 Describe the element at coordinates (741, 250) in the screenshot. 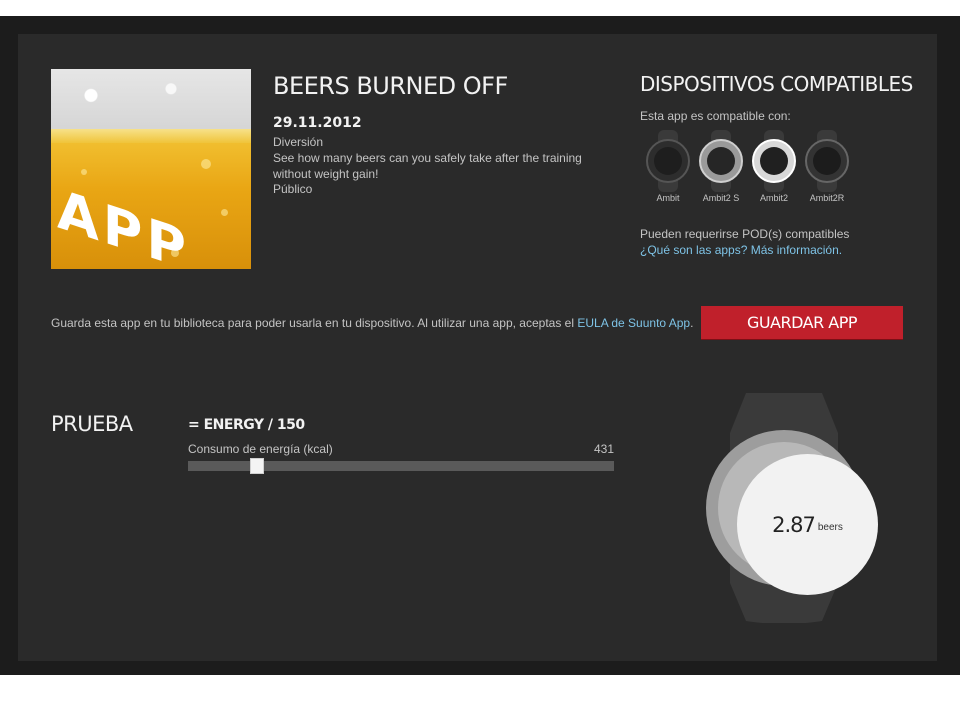

I see `apps-info-link: ¿Qué son las apps? Más información.` at that location.